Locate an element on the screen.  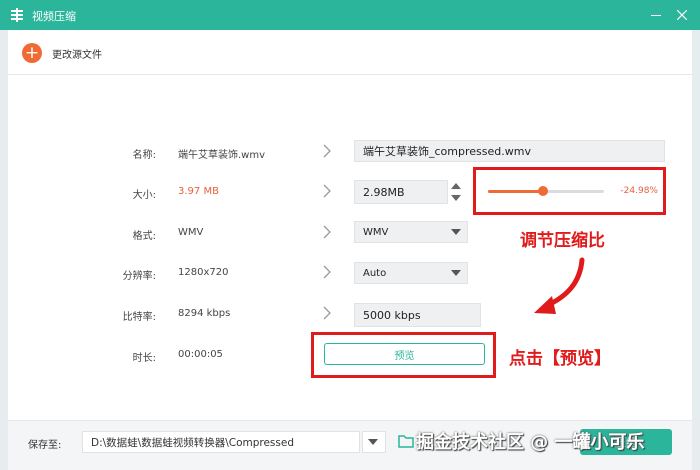
duration-label: 时长: is located at coordinates (144, 358).